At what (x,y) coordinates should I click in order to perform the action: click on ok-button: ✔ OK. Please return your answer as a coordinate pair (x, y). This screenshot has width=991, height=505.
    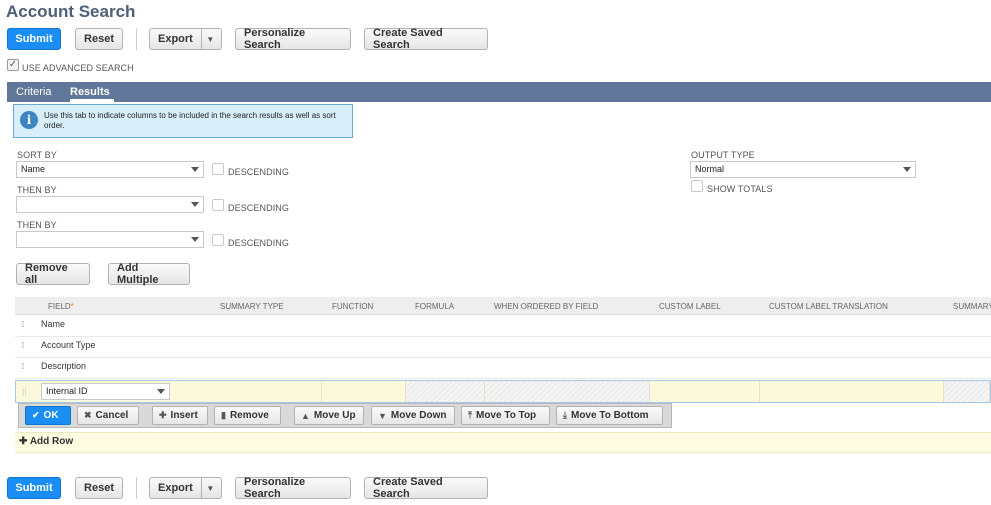
    Looking at the image, I should click on (48, 415).